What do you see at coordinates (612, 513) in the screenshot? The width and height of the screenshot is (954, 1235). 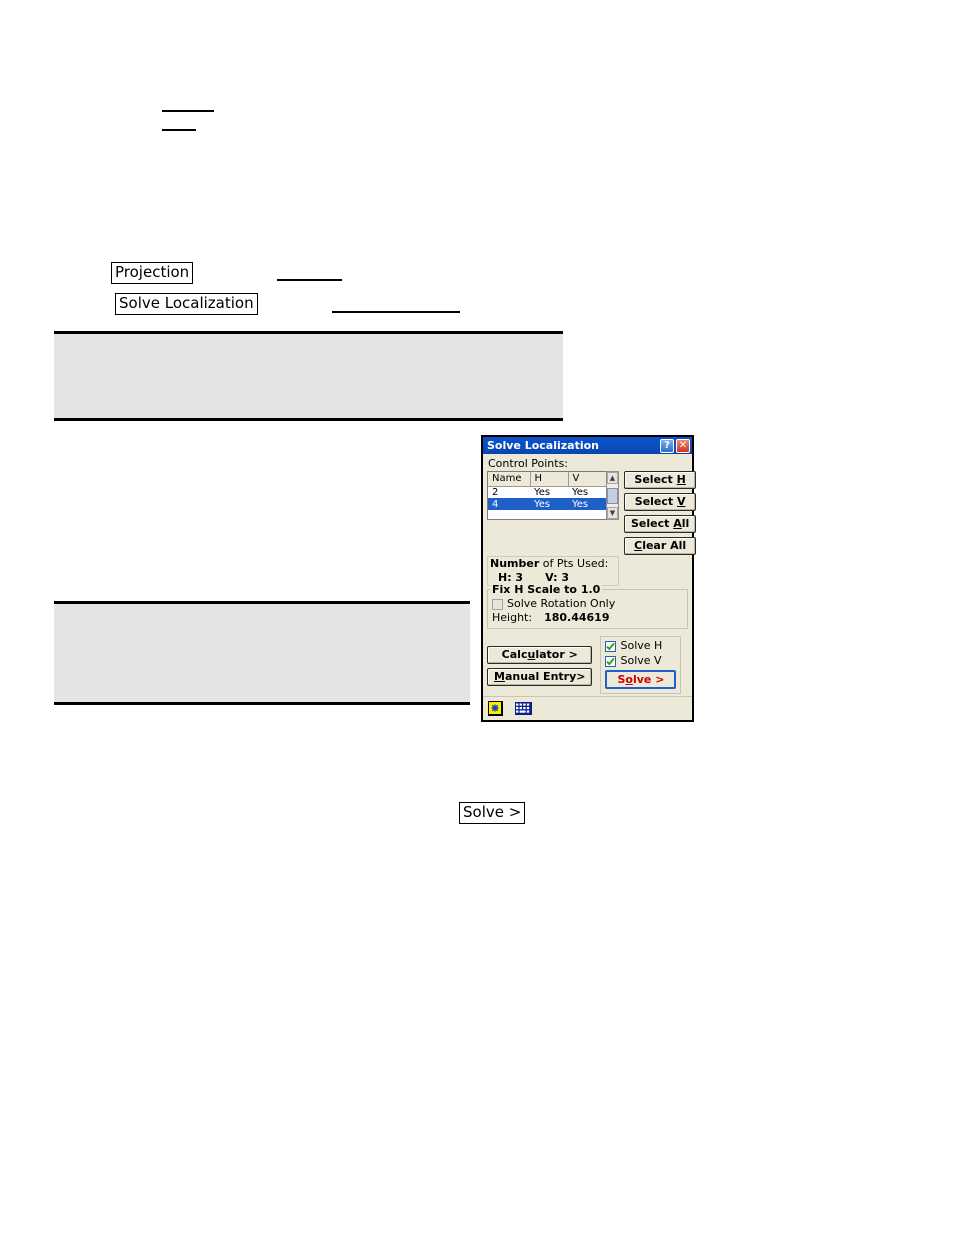 I see `scroll-down-arrow-icon: ▼` at bounding box center [612, 513].